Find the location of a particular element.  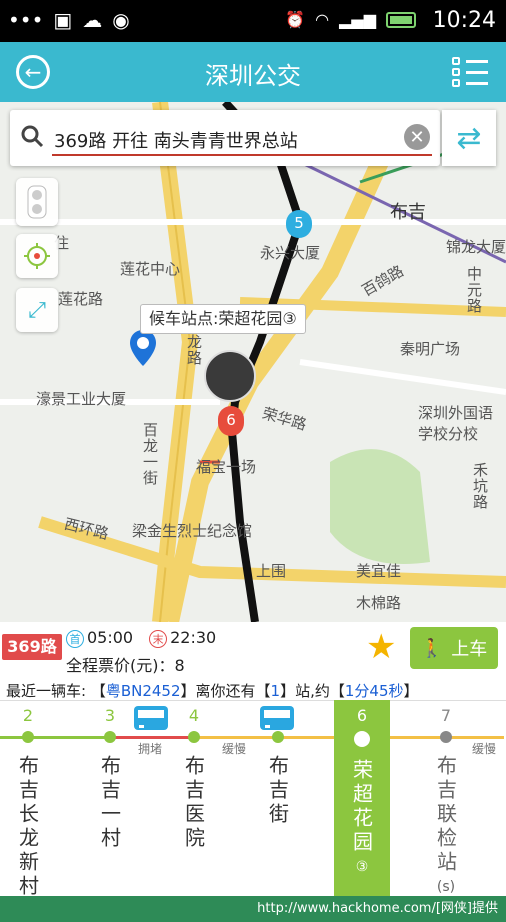

map-label: 梁金生烈士纪念馆 is located at coordinates (192, 531).